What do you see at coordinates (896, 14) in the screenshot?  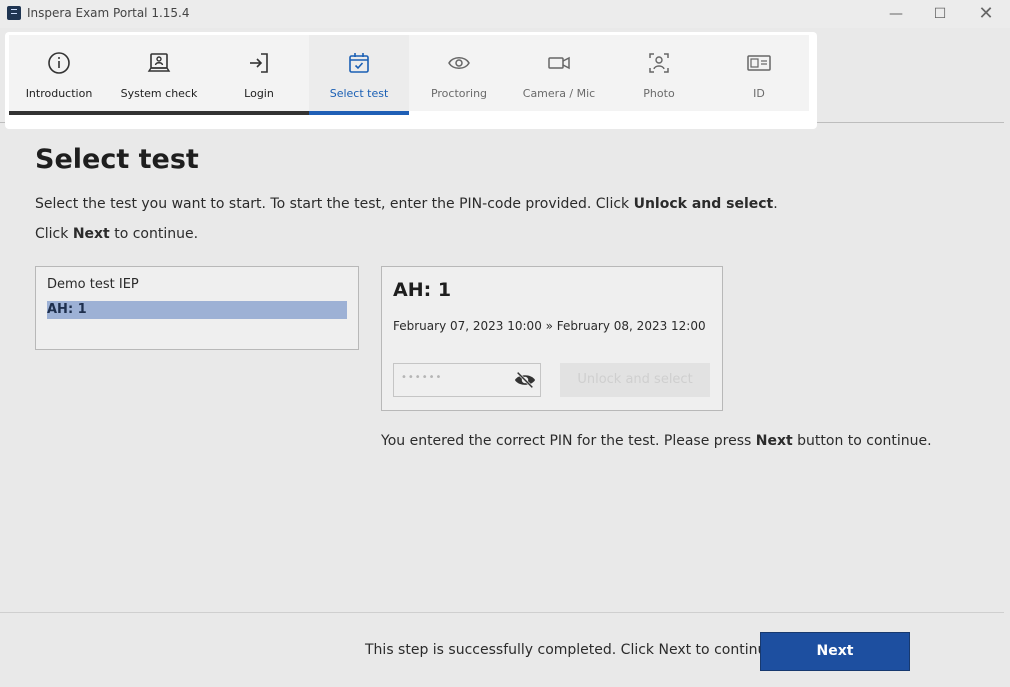 I see `minimize-icon: —` at bounding box center [896, 14].